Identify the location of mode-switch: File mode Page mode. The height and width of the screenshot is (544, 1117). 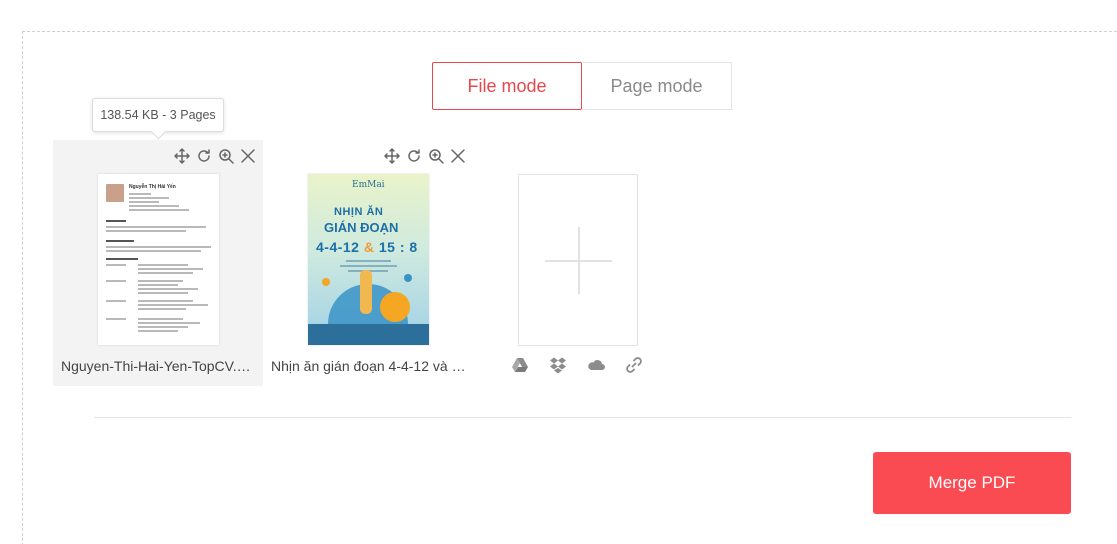
(582, 86).